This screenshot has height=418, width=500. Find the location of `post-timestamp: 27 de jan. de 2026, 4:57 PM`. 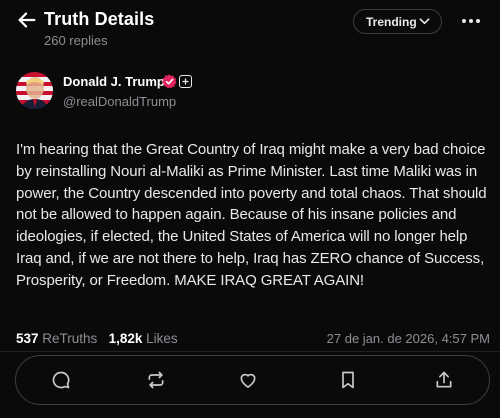

post-timestamp: 27 de jan. de 2026, 4:57 PM is located at coordinates (408, 338).